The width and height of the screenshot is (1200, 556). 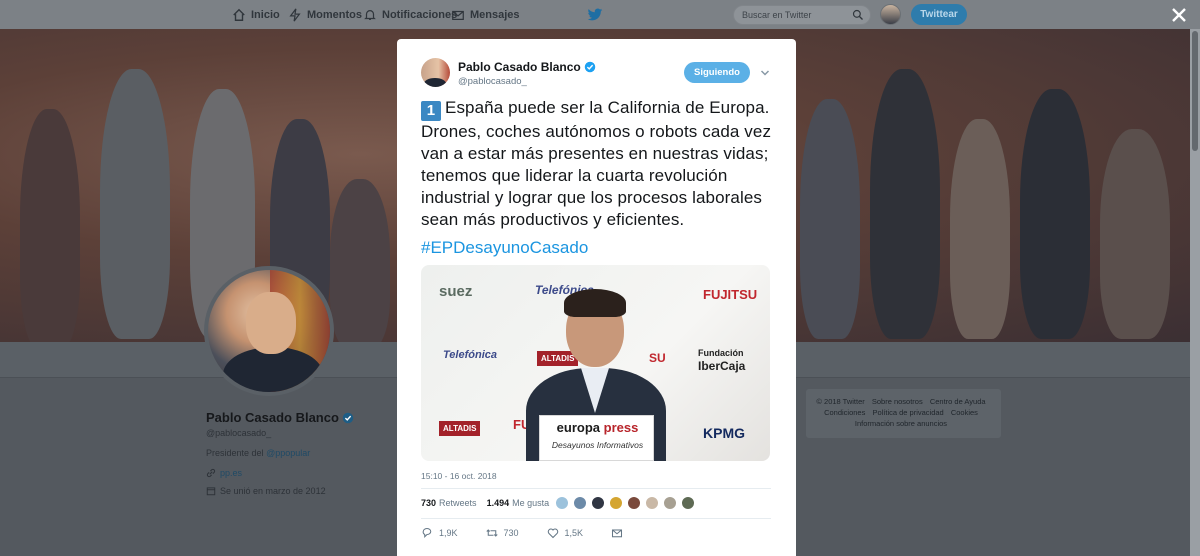 What do you see at coordinates (288, 453) in the screenshot?
I see `profile-bio-mention: @ppopular` at bounding box center [288, 453].